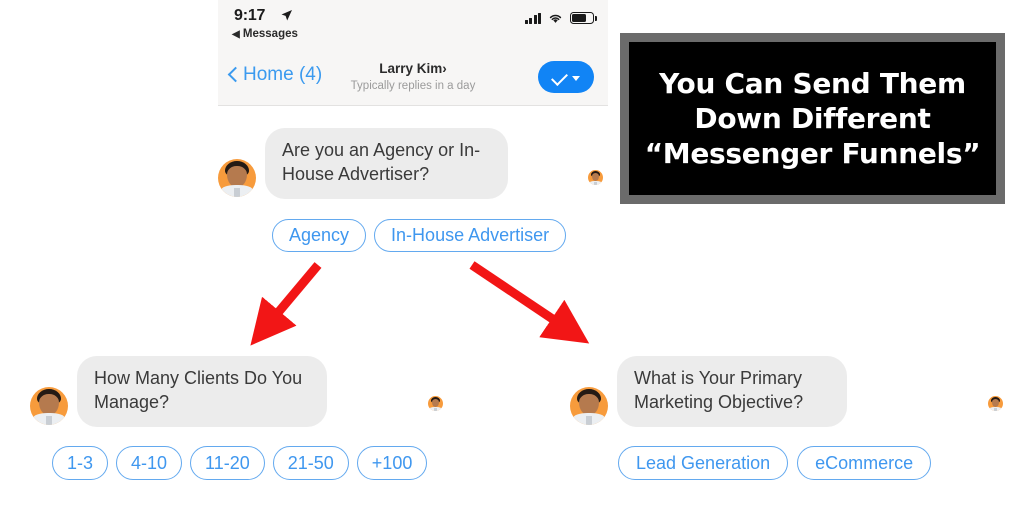 This screenshot has width=1024, height=511. I want to click on red-arrow-to-left-branch, so click(286, 304).